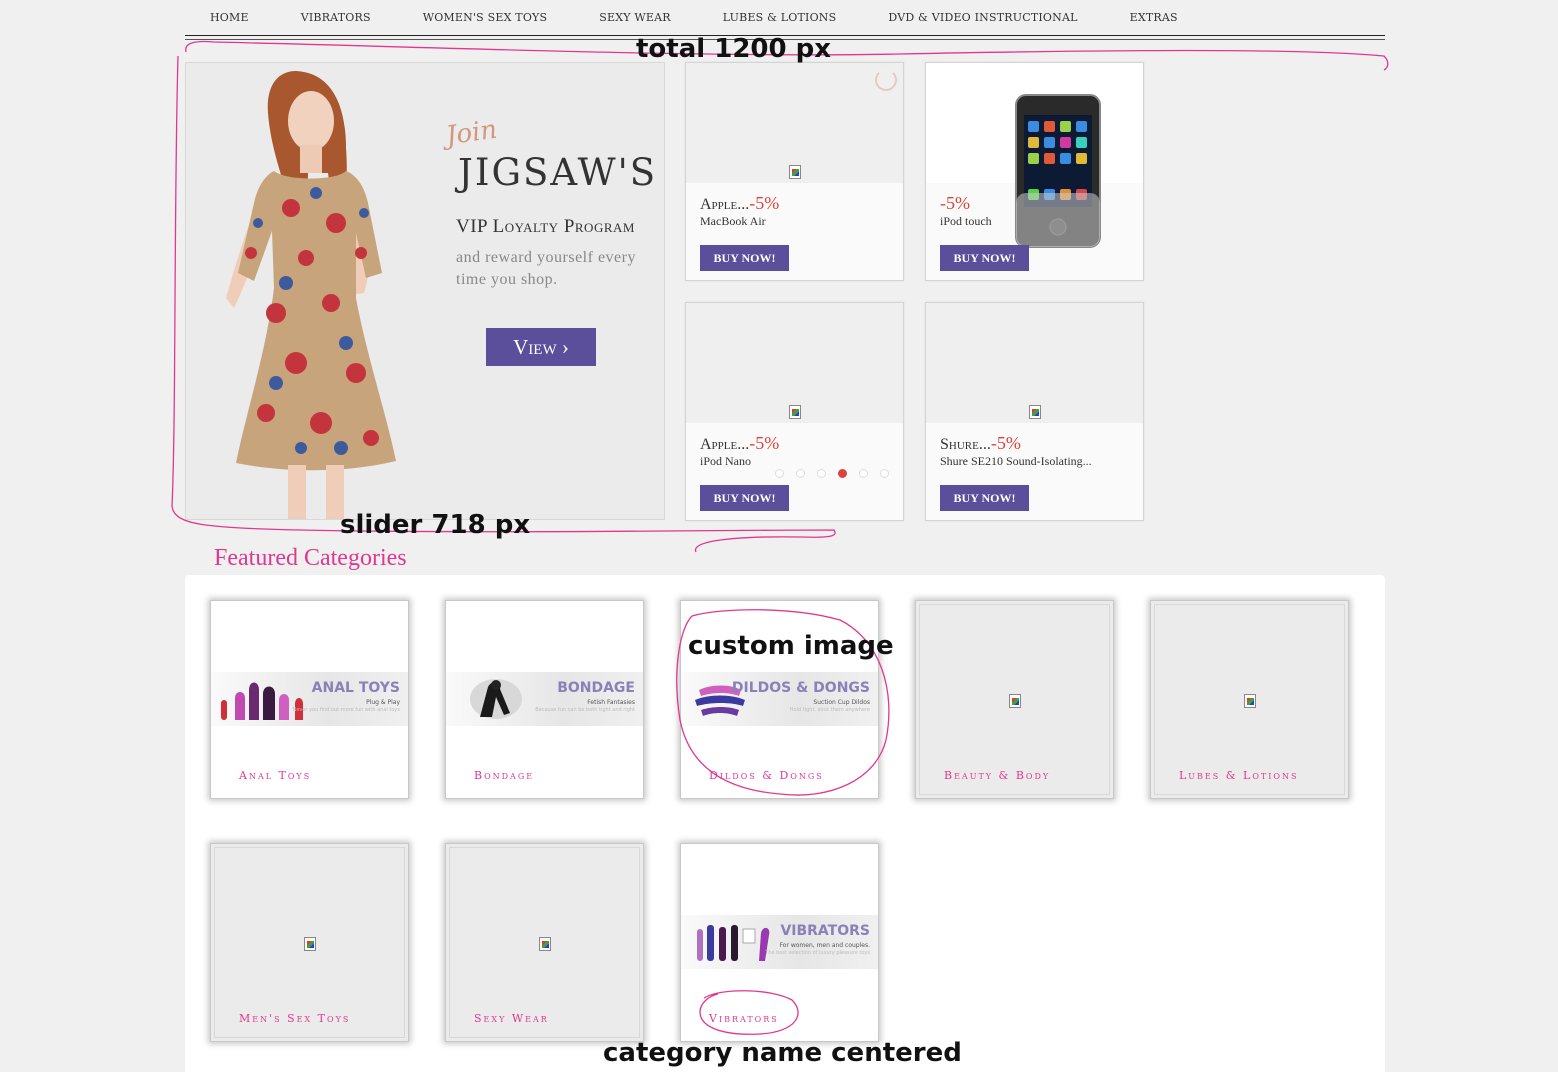 The width and height of the screenshot is (1558, 1072). What do you see at coordinates (1239, 775) in the screenshot?
I see `category-name: Lubes & Lotions` at bounding box center [1239, 775].